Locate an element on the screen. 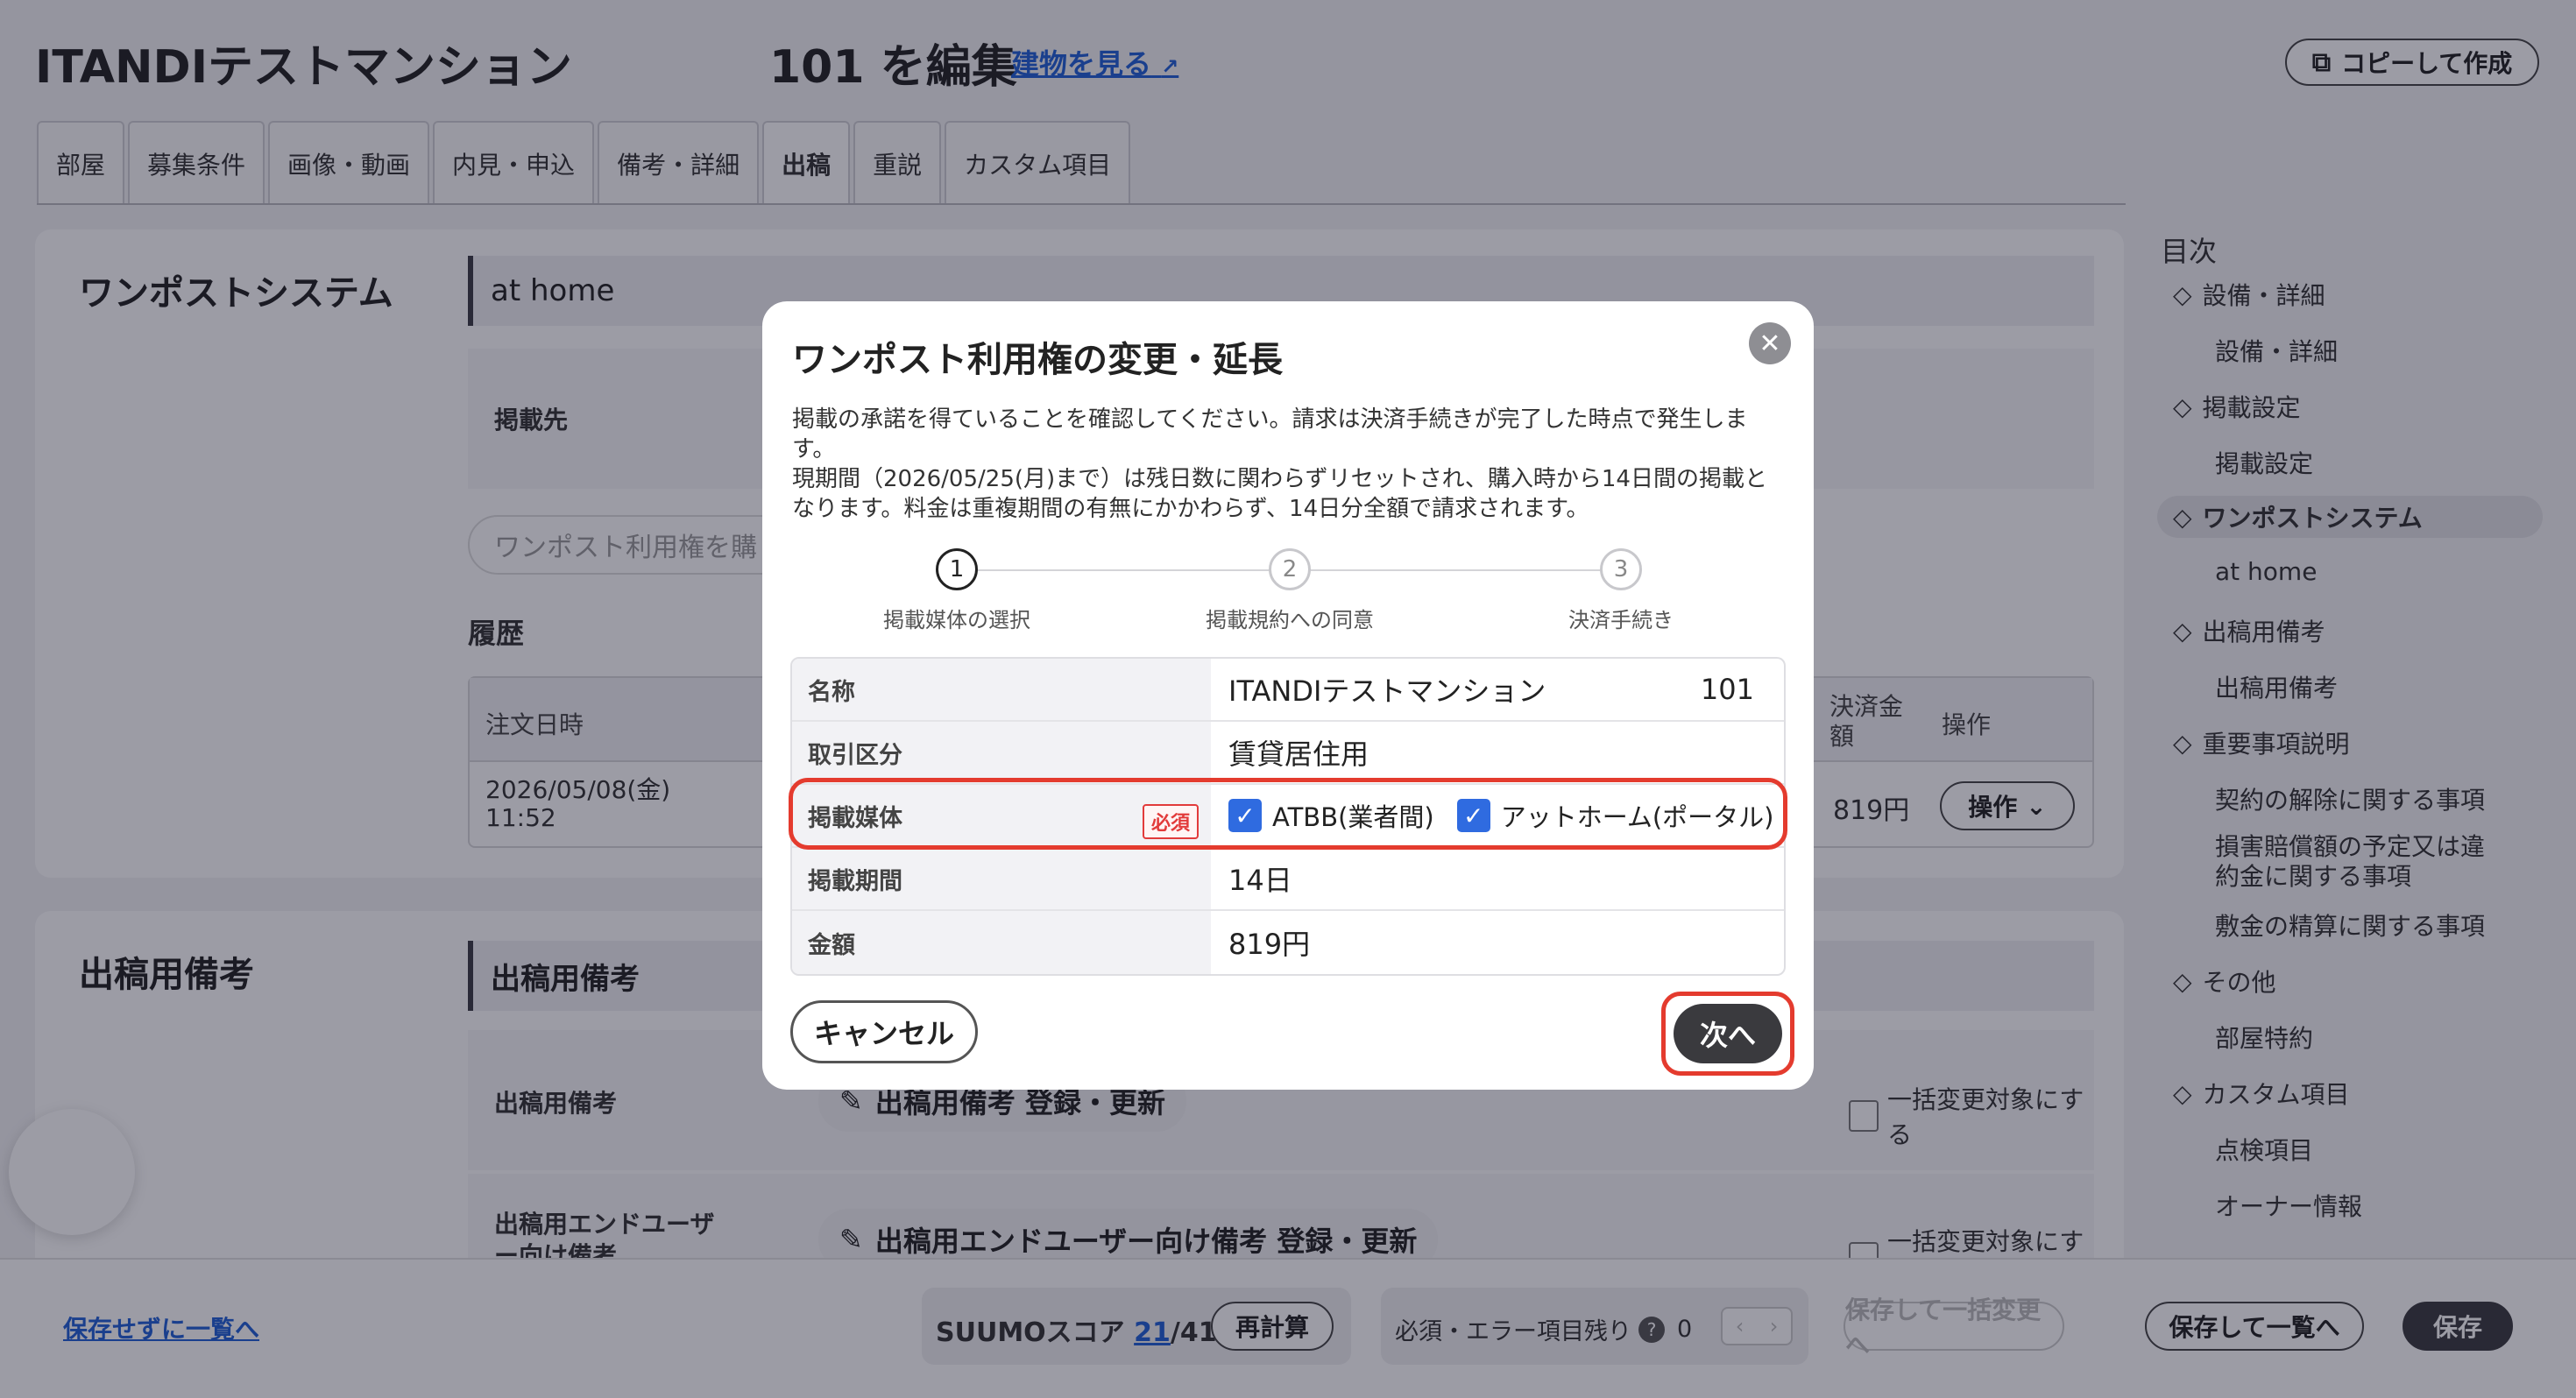 The height and width of the screenshot is (1398, 2576). media-row-highlight is located at coordinates (1288, 814).